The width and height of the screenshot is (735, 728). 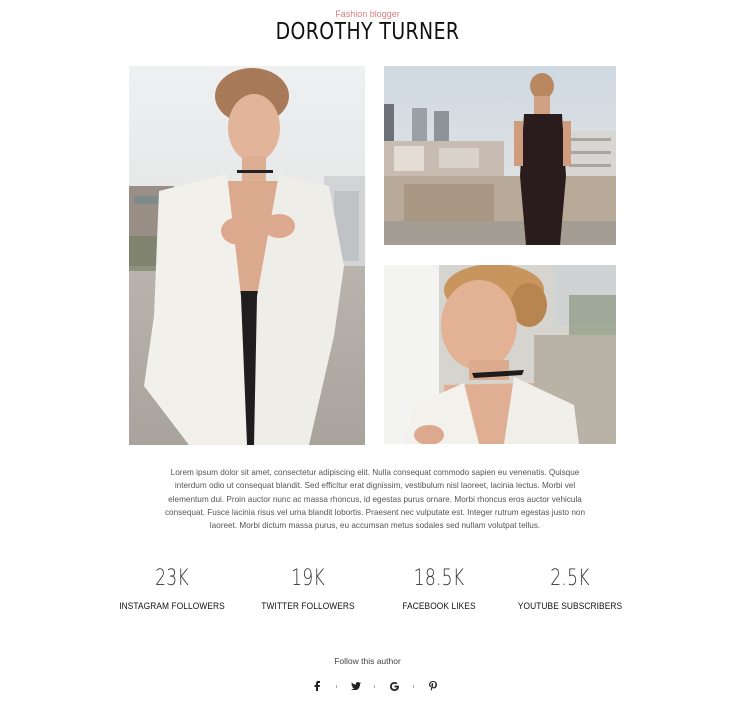 I want to click on photo-closeup-portrait, so click(x=500, y=354).